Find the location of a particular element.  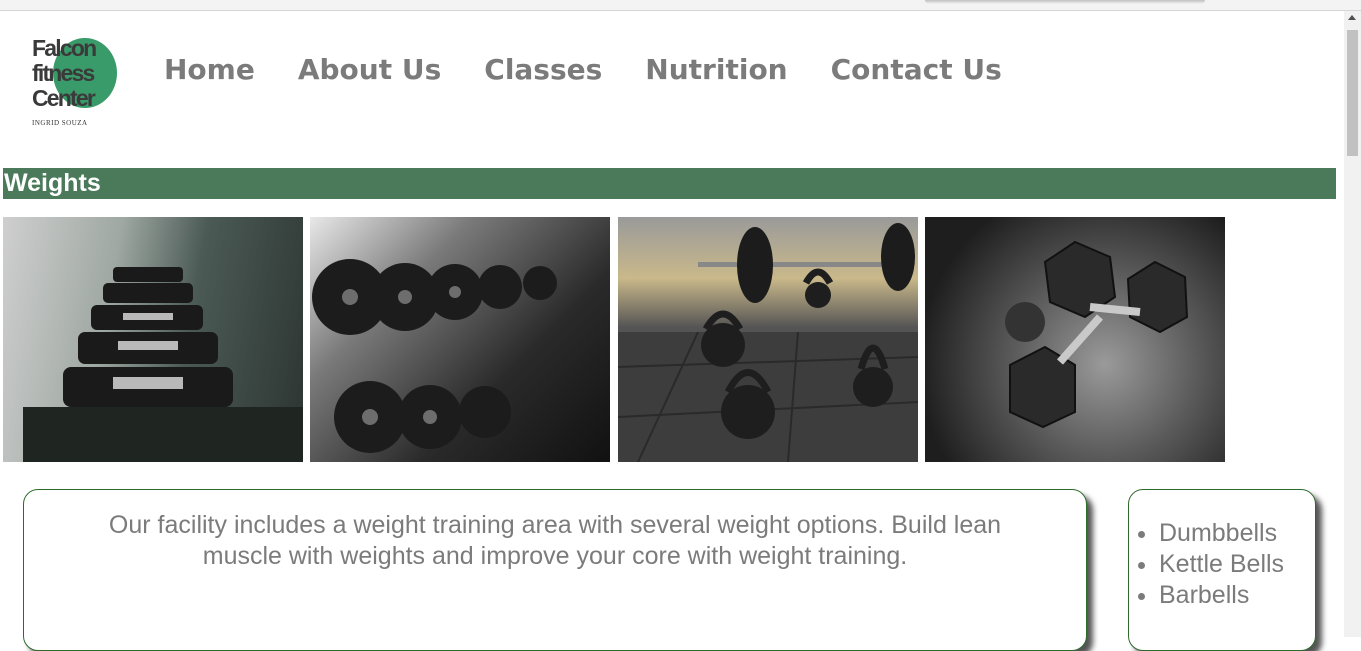

section-header: Weights is located at coordinates (669, 183).